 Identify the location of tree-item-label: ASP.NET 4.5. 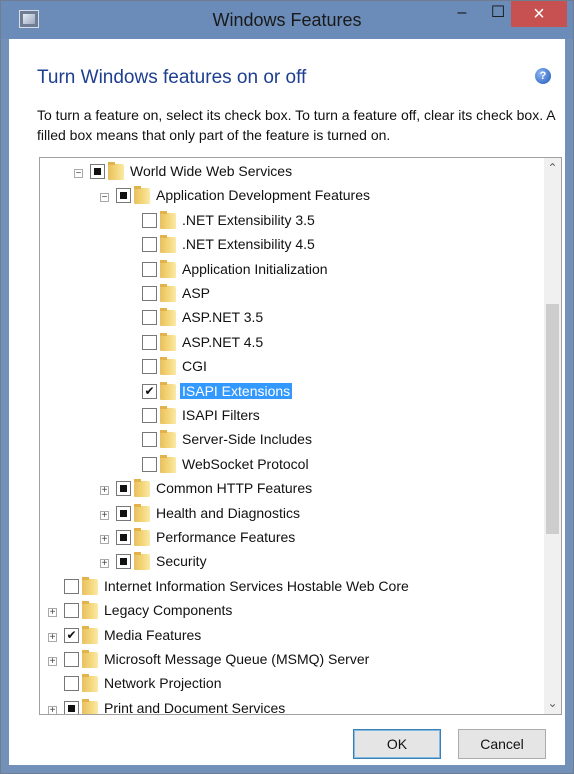
(222, 342).